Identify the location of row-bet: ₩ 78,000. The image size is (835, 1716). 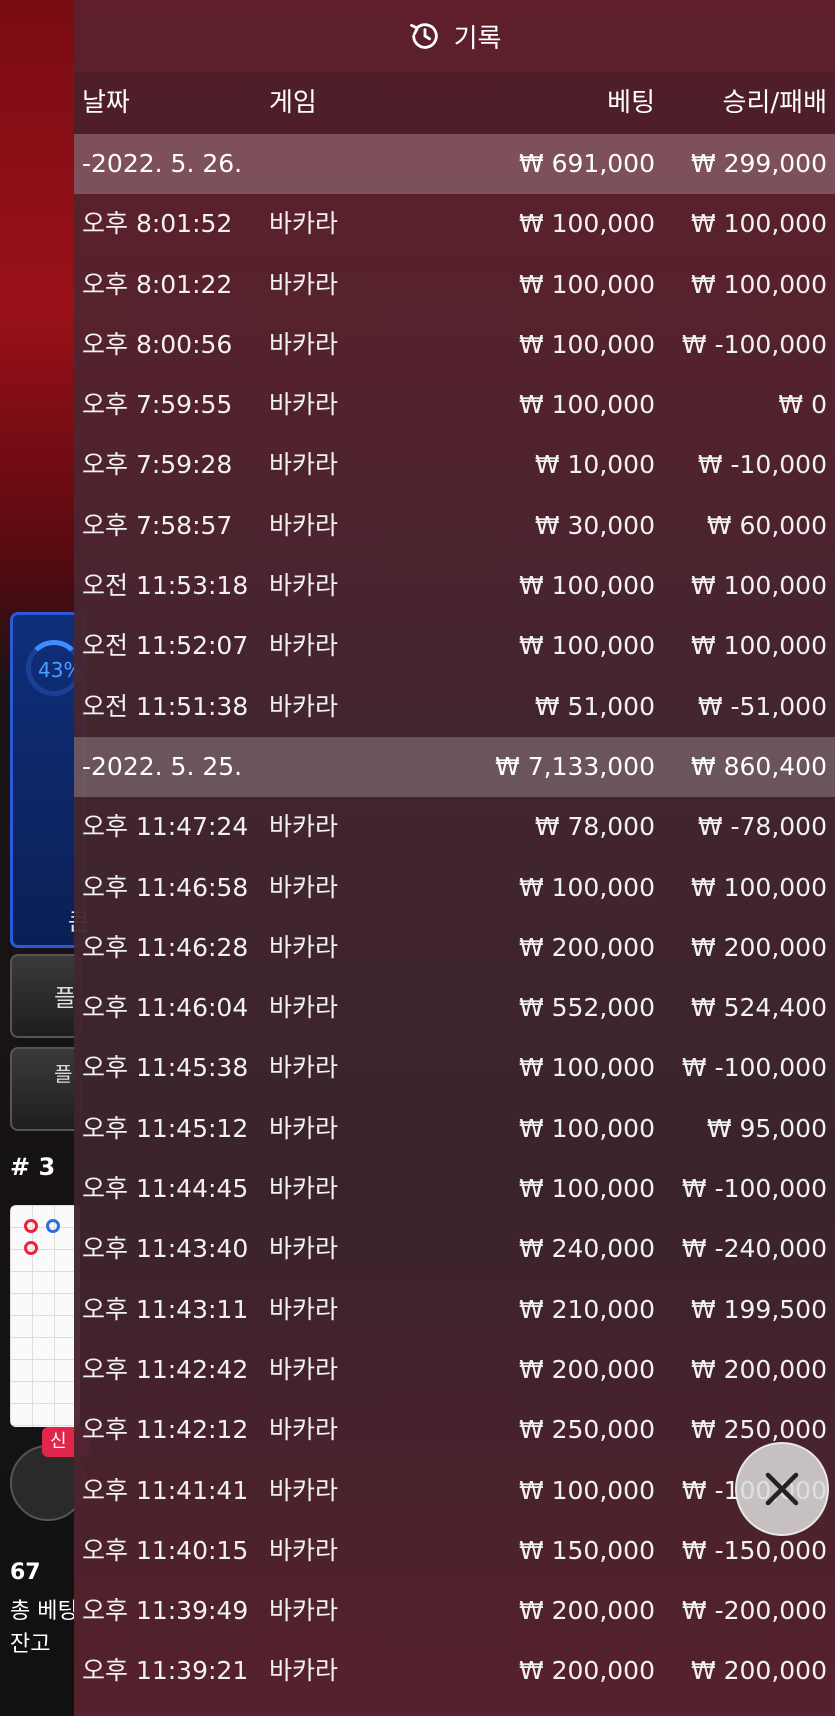
(594, 827).